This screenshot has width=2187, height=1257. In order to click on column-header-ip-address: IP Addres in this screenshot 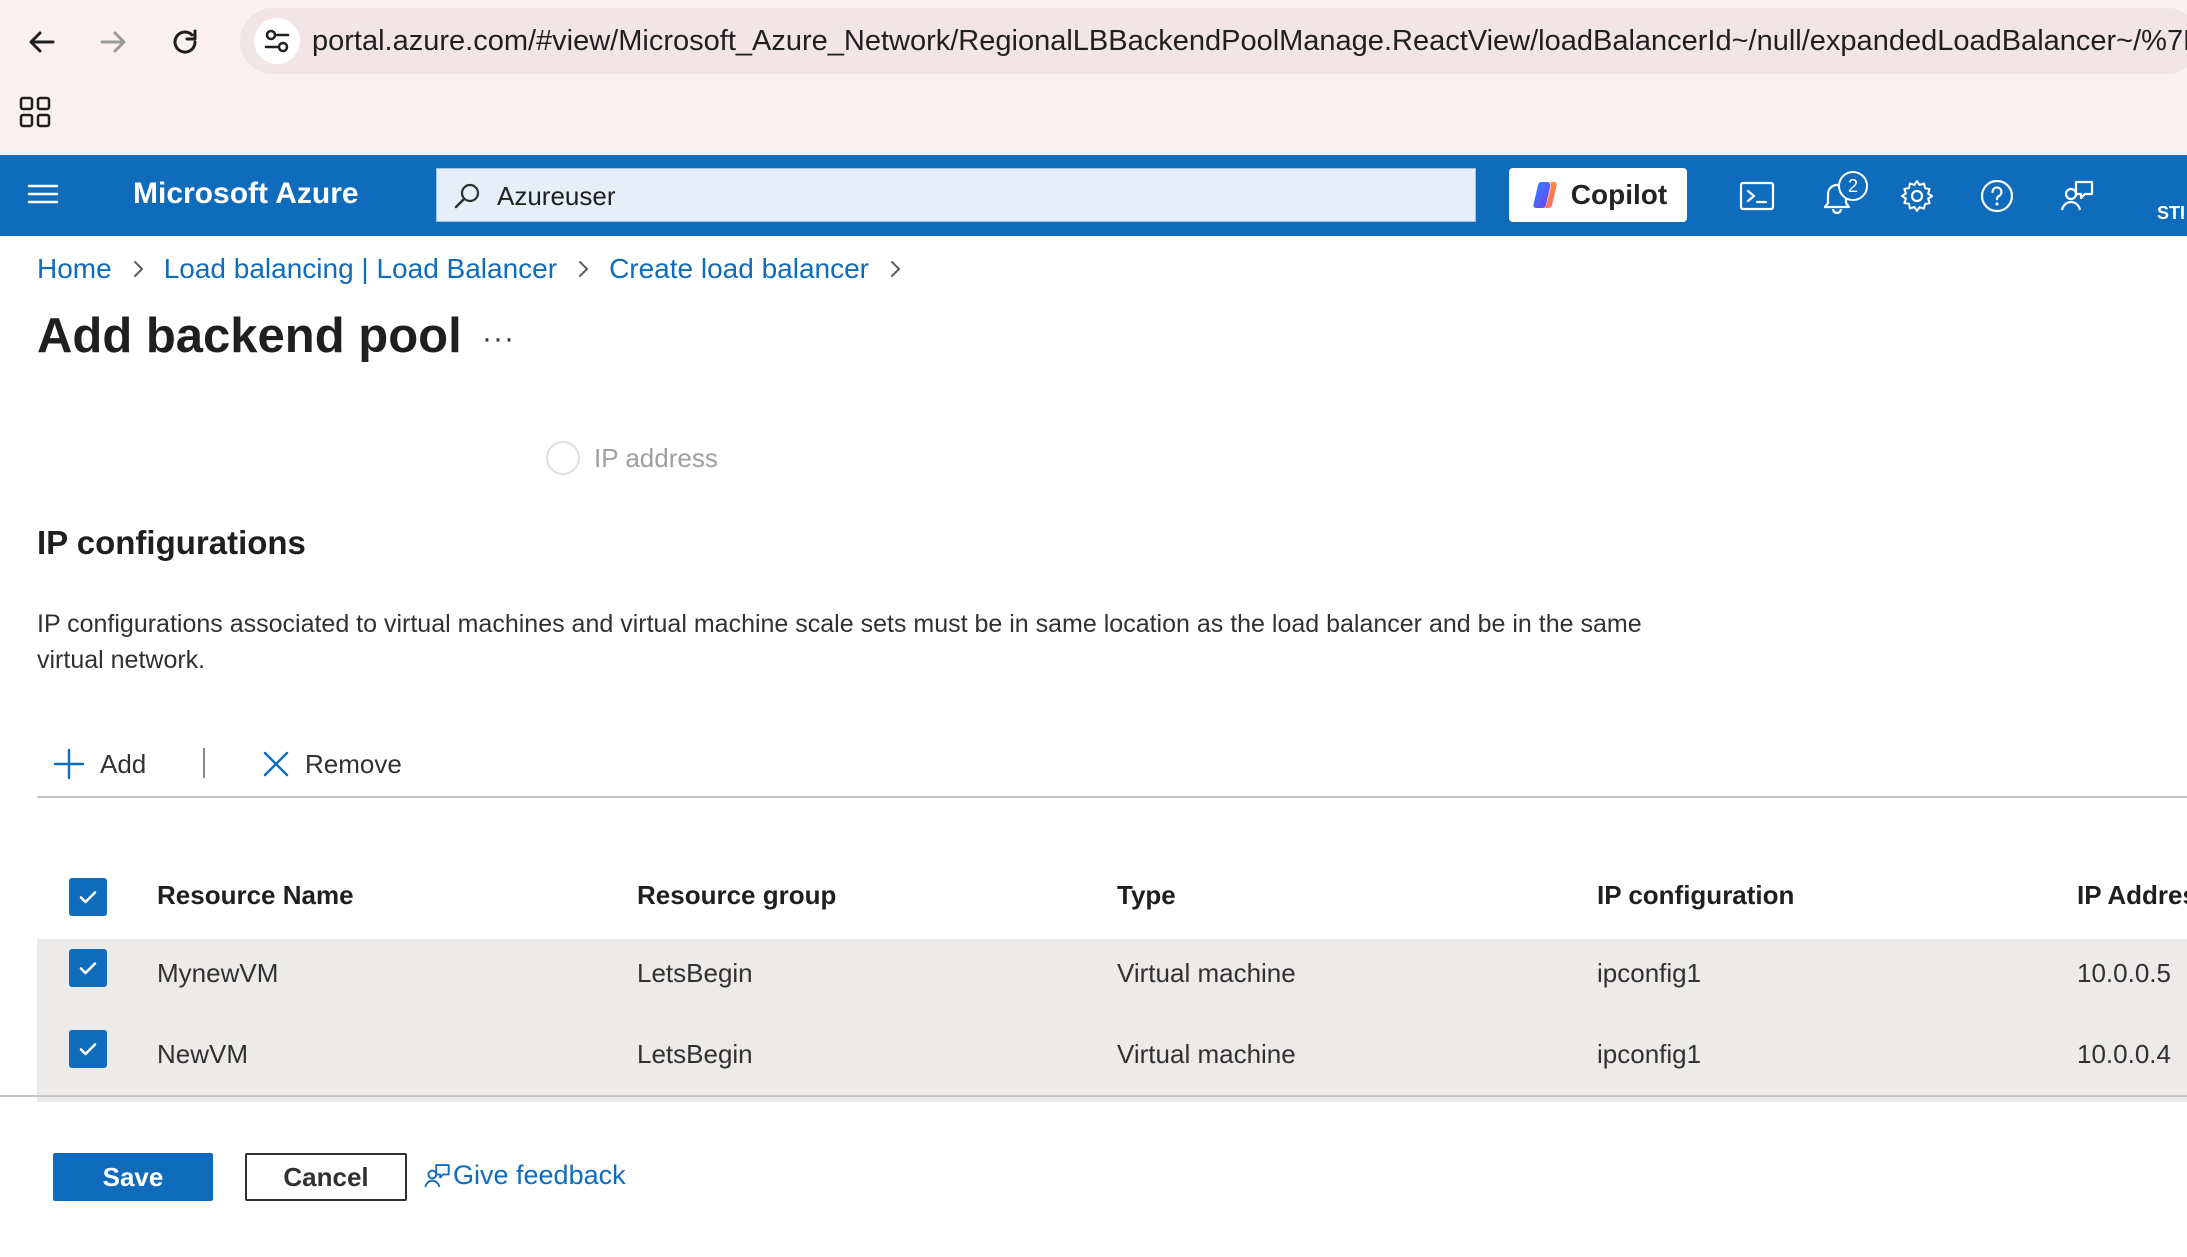, I will do `click(2132, 895)`.